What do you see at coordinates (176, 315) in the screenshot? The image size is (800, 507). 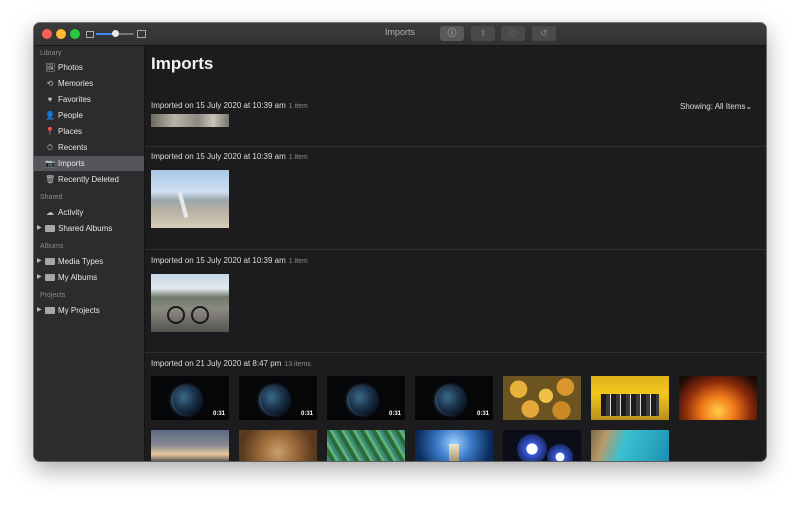 I see `bike-wheel-shape` at bounding box center [176, 315].